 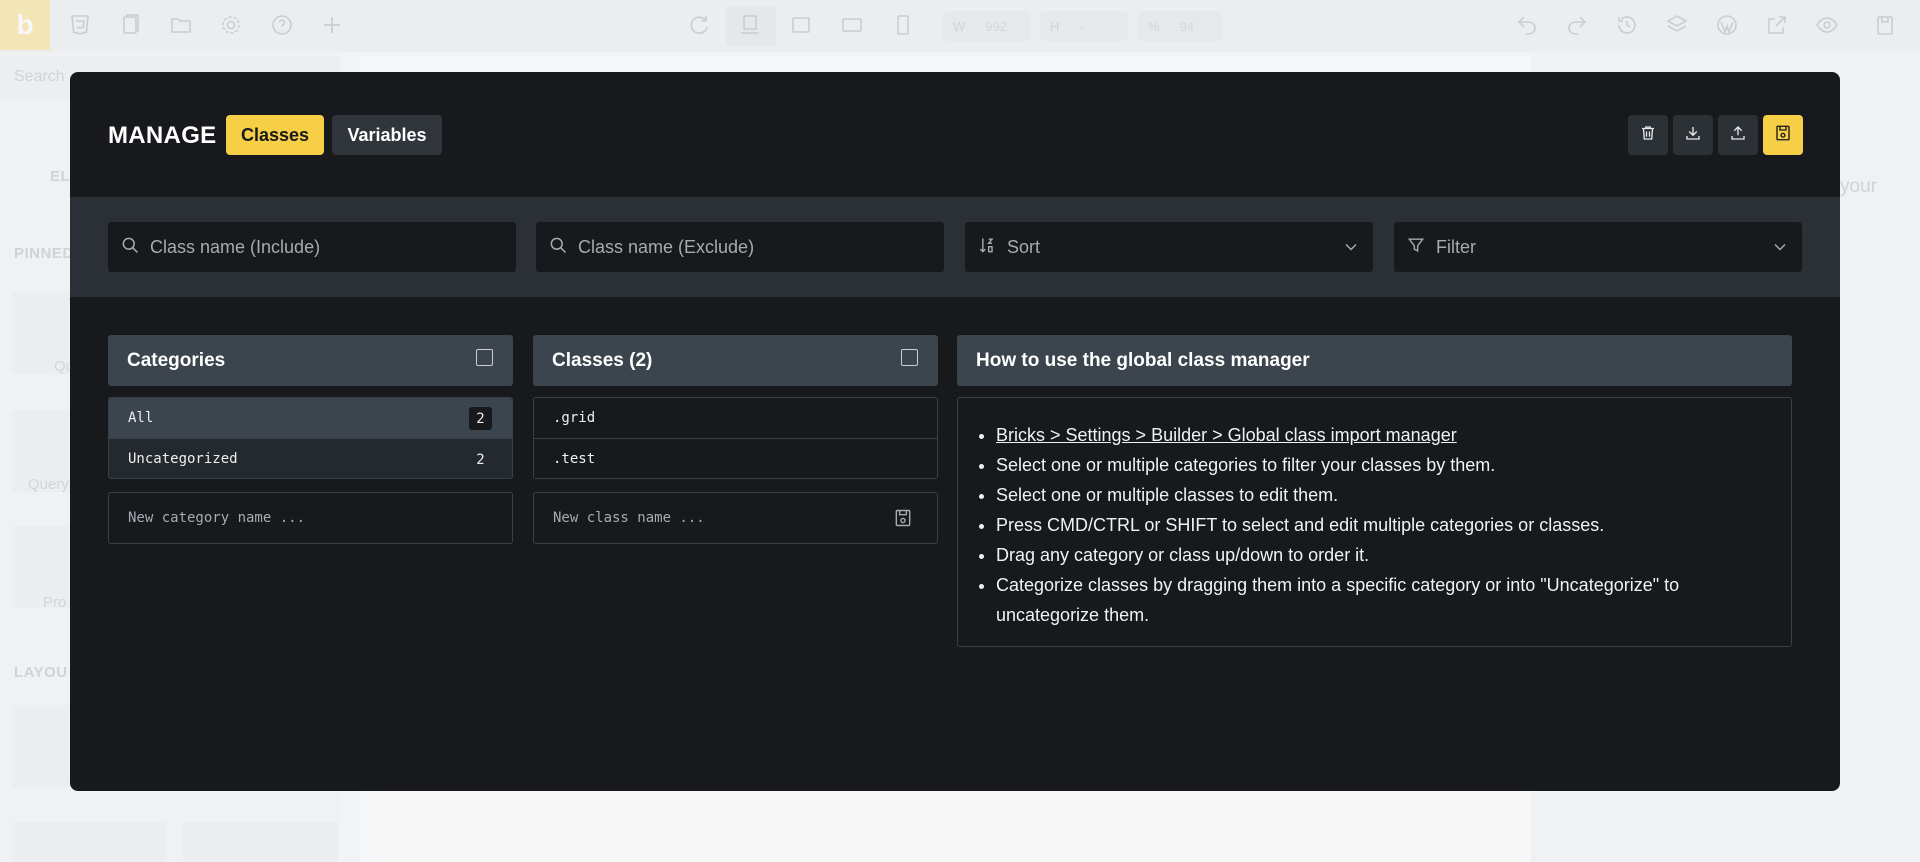 What do you see at coordinates (387, 135) in the screenshot?
I see `tab-variables: Variables` at bounding box center [387, 135].